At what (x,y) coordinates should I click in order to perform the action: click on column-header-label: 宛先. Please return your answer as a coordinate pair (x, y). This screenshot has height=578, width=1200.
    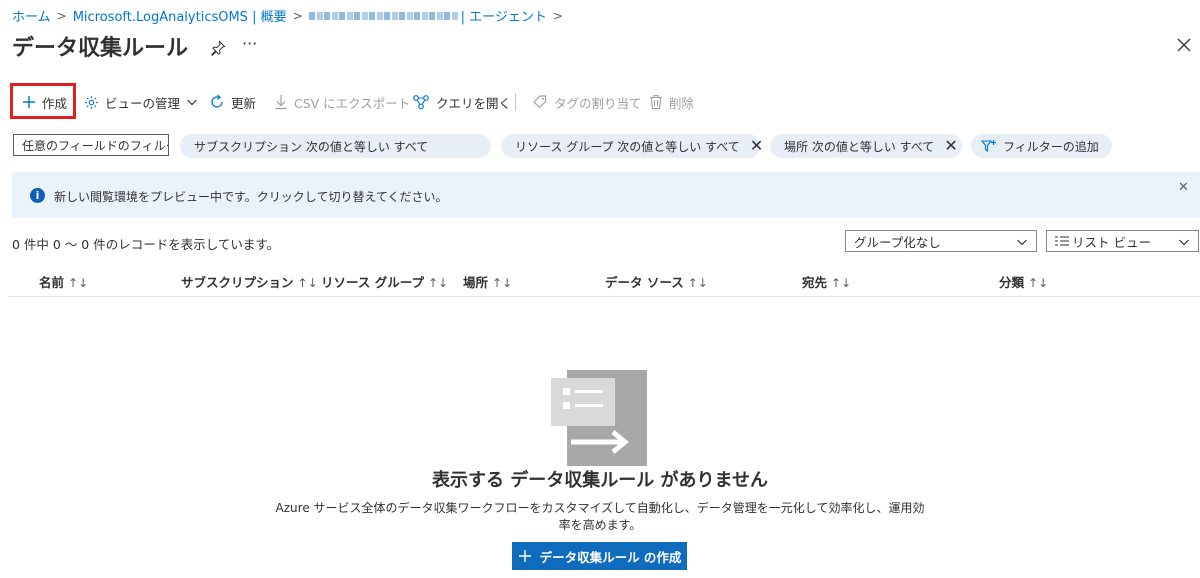
    Looking at the image, I should click on (815, 282).